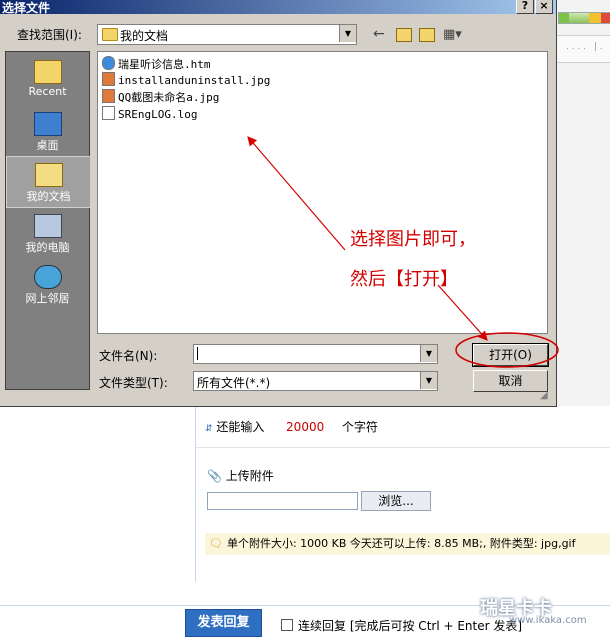 The image size is (610, 641). Describe the element at coordinates (507, 350) in the screenshot. I see `annotation-circle` at that location.